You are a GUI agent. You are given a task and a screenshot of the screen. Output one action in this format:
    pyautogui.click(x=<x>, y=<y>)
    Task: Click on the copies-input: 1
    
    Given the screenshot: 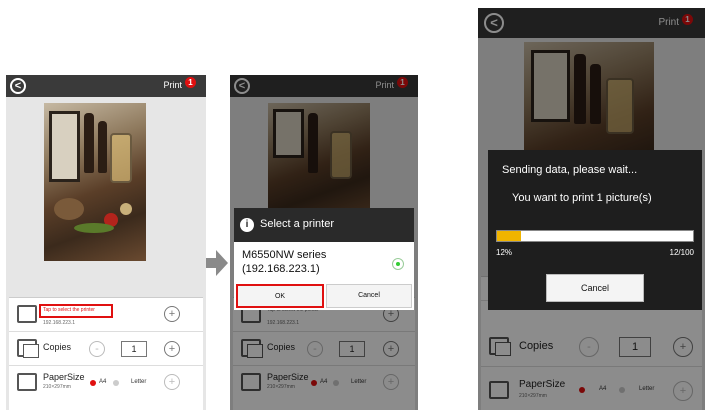 What is the action you would take?
    pyautogui.click(x=134, y=349)
    